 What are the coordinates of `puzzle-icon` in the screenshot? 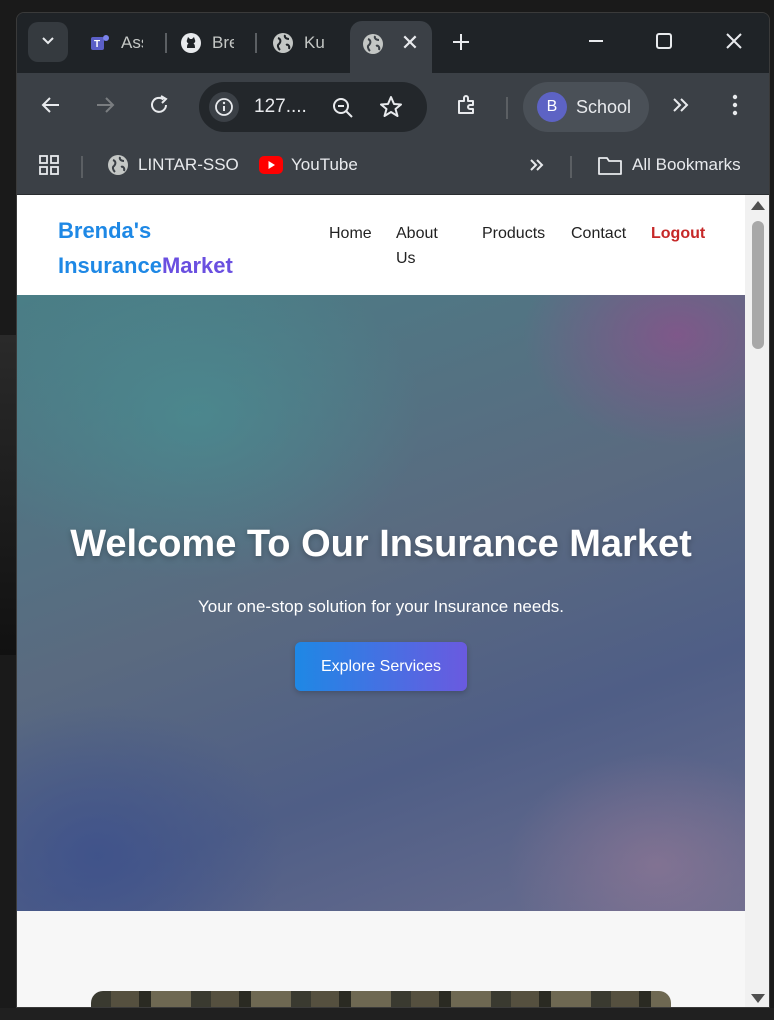 It's located at (467, 107).